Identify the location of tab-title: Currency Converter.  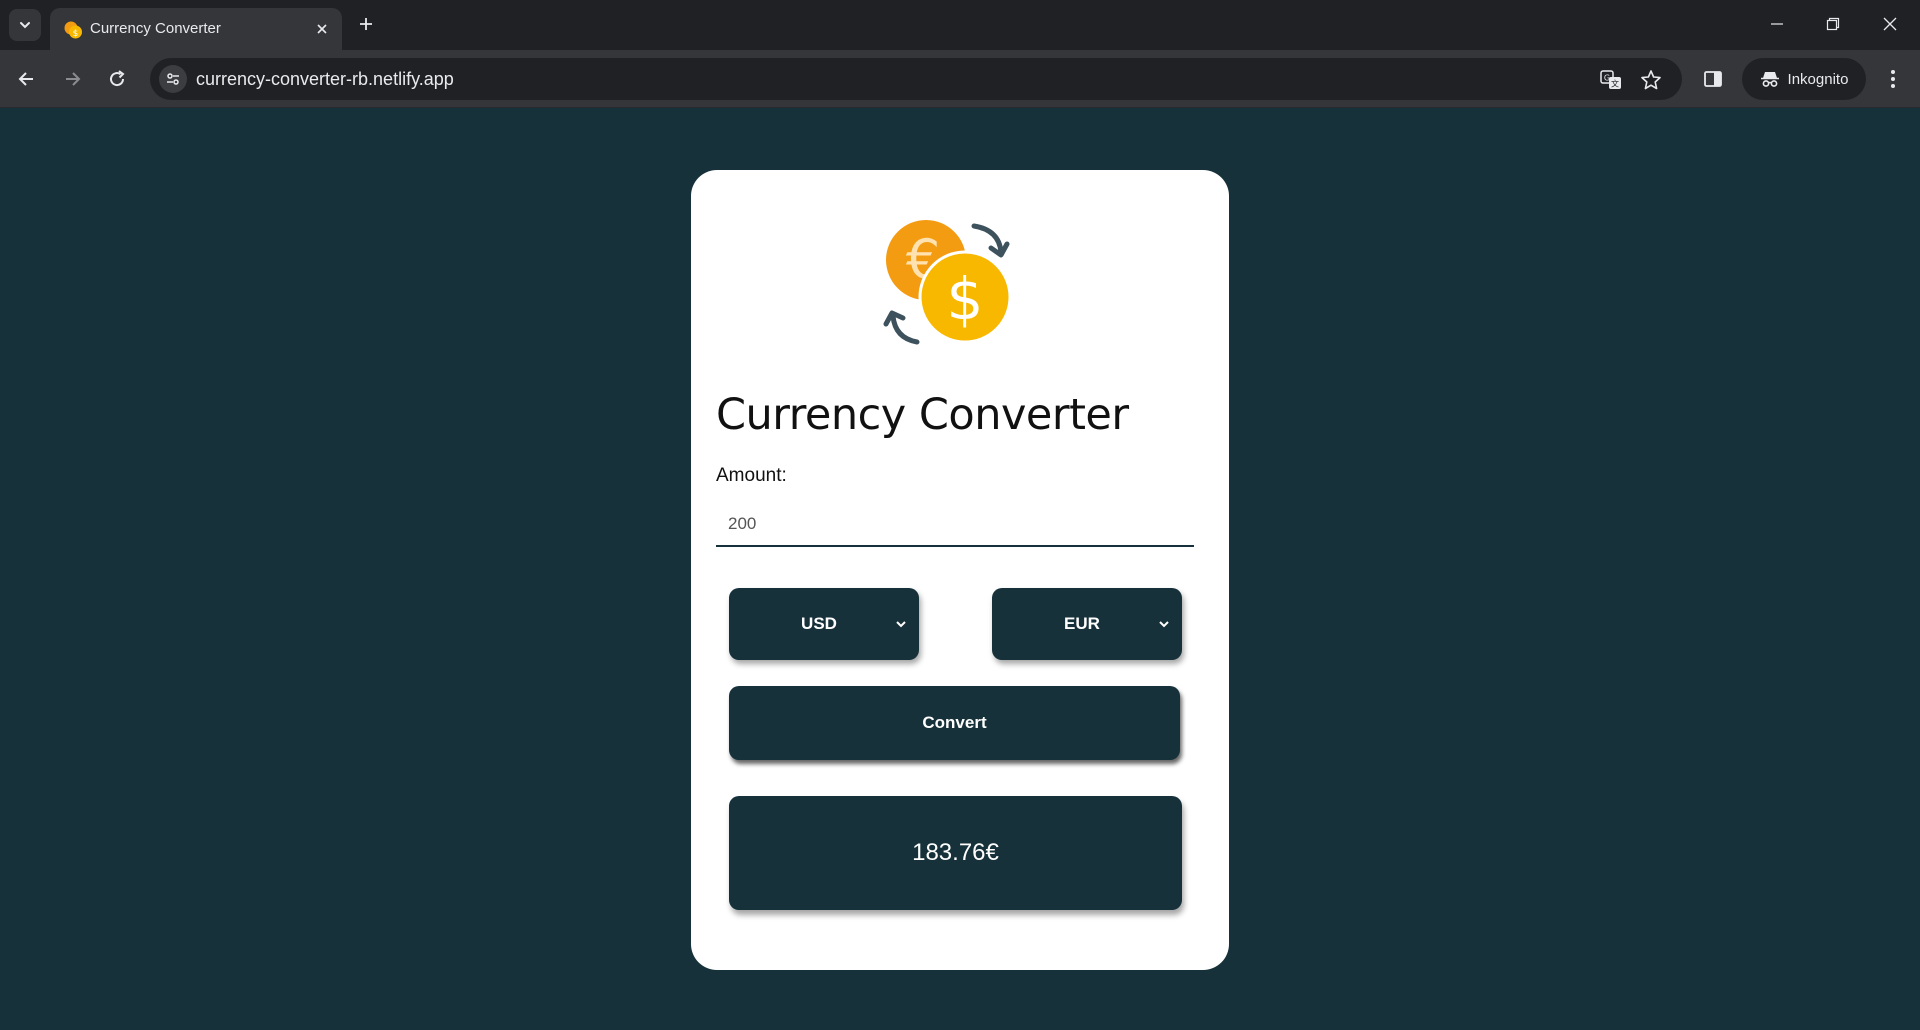
(155, 28).